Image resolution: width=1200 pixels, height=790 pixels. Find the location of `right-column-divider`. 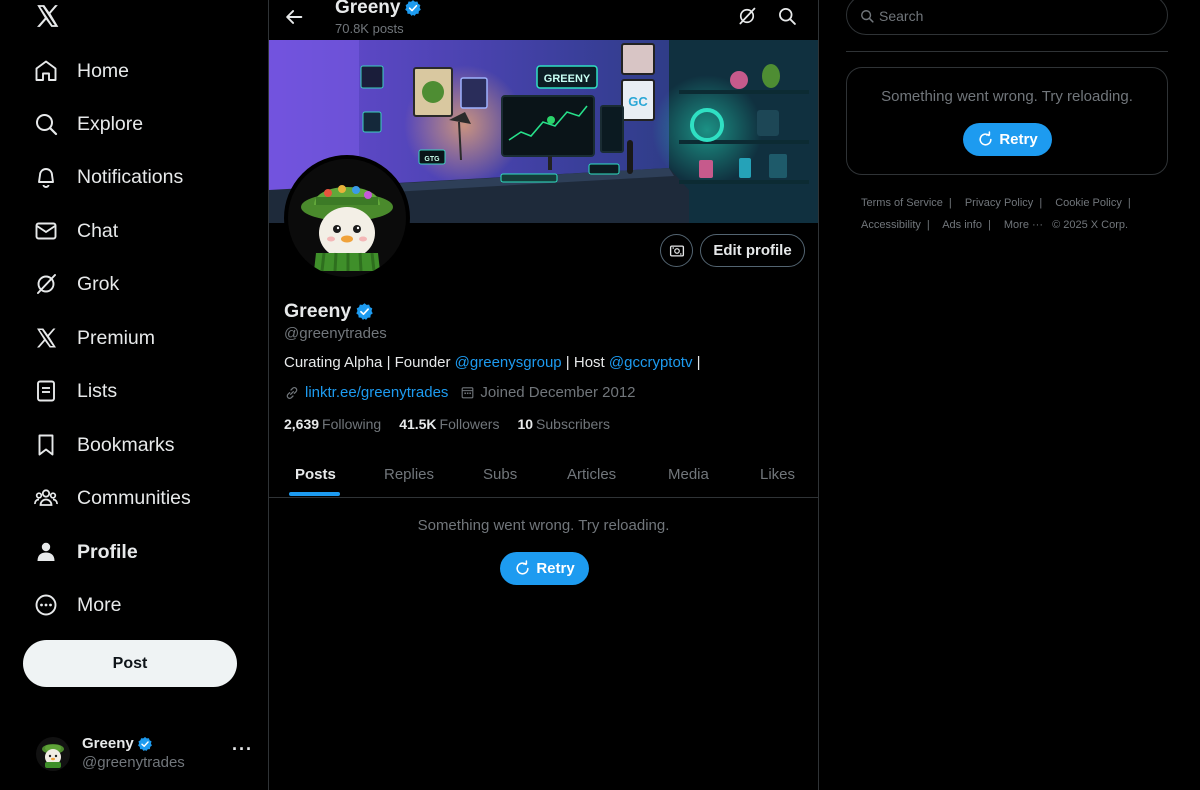

right-column-divider is located at coordinates (1007, 51).